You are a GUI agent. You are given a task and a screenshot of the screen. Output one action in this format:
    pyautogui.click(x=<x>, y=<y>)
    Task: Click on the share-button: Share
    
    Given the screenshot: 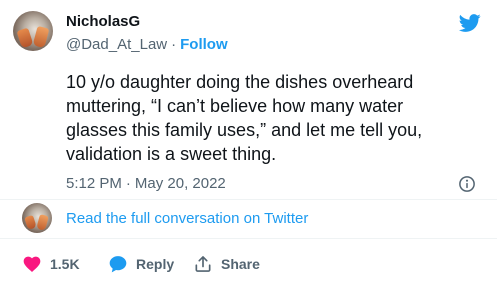 What is the action you would take?
    pyautogui.click(x=226, y=264)
    